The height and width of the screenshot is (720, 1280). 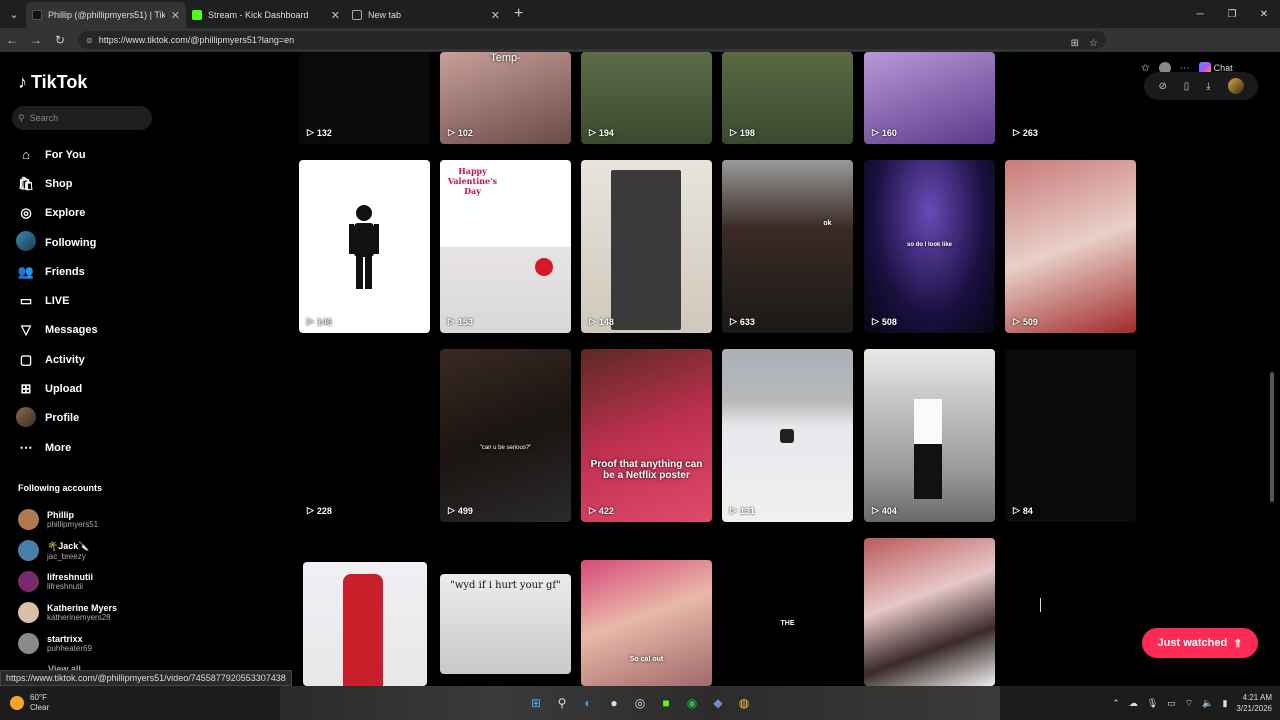 I want to click on search-icon: ⚲, so click(x=562, y=703).